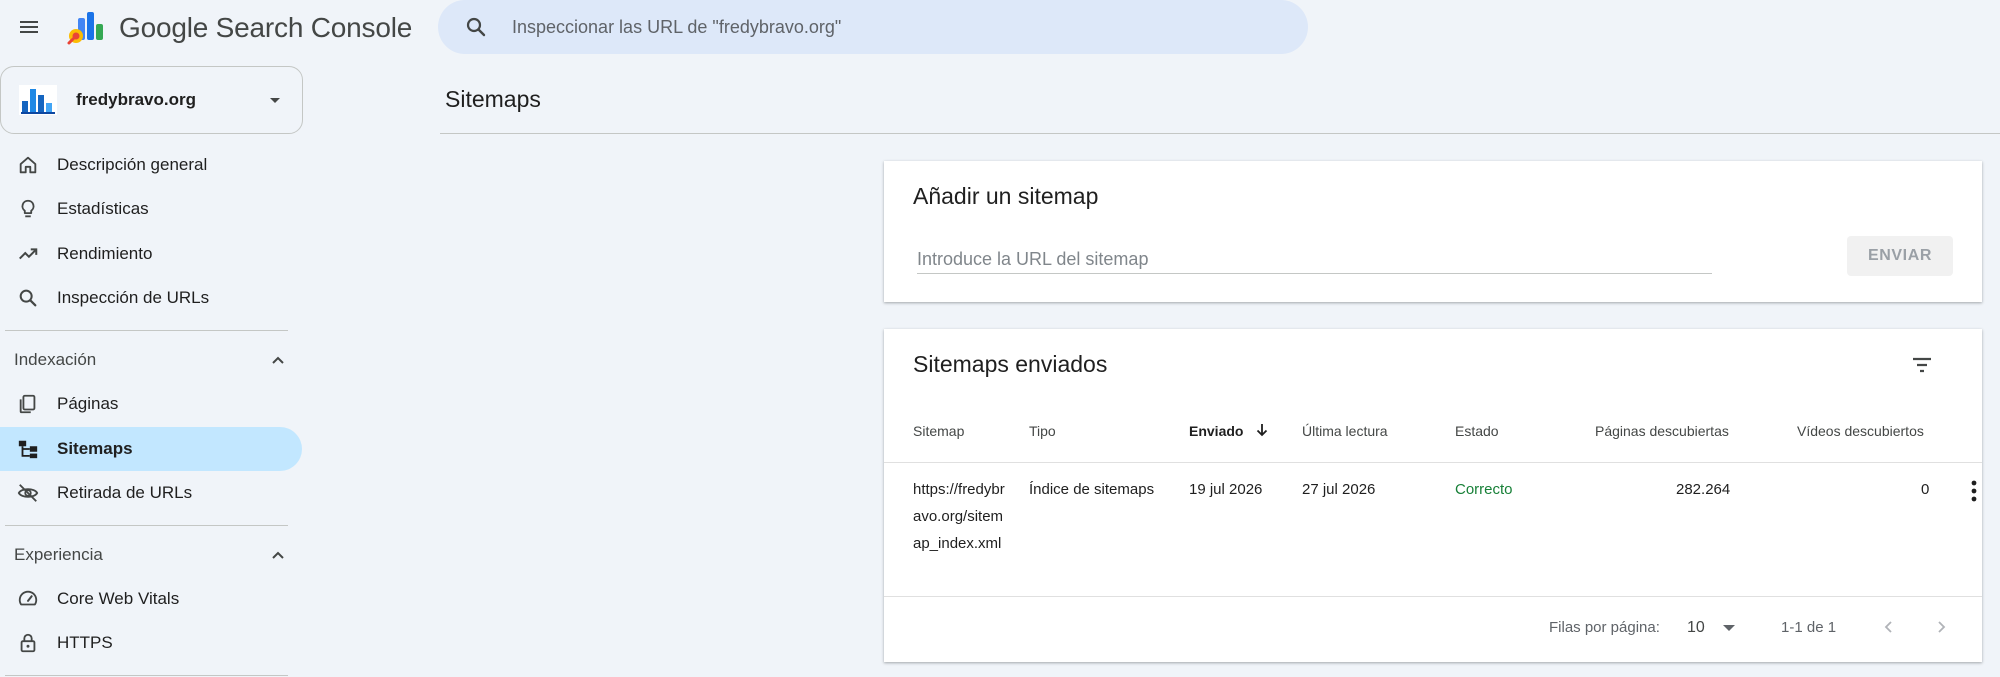 Image resolution: width=2000 pixels, height=677 pixels. What do you see at coordinates (959, 516) in the screenshot?
I see `sitemap-url-cell: https://fredybravo.org/sitemap_index.xml` at bounding box center [959, 516].